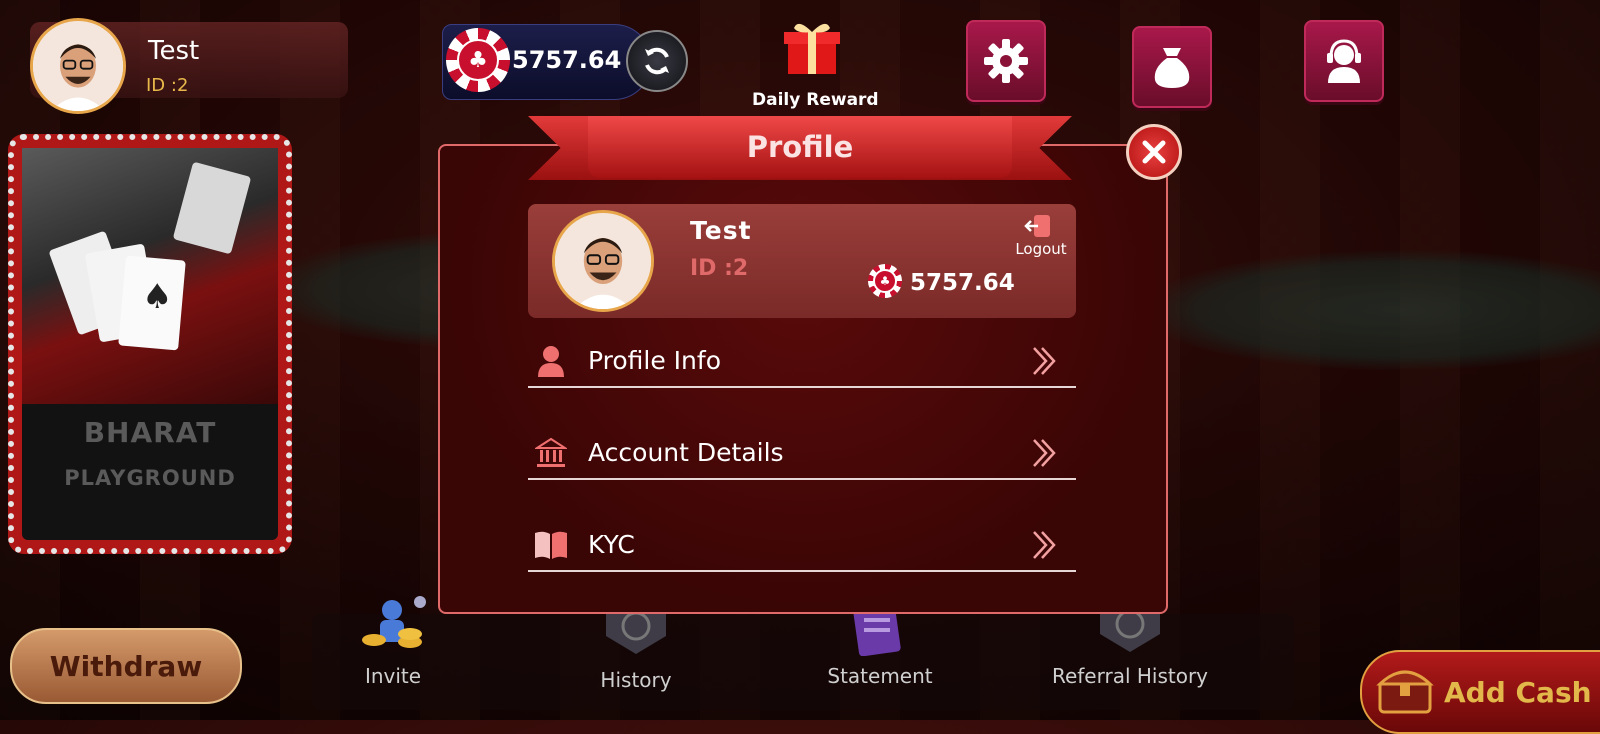 The width and height of the screenshot is (1600, 734). I want to click on user-id: ID :2, so click(167, 85).